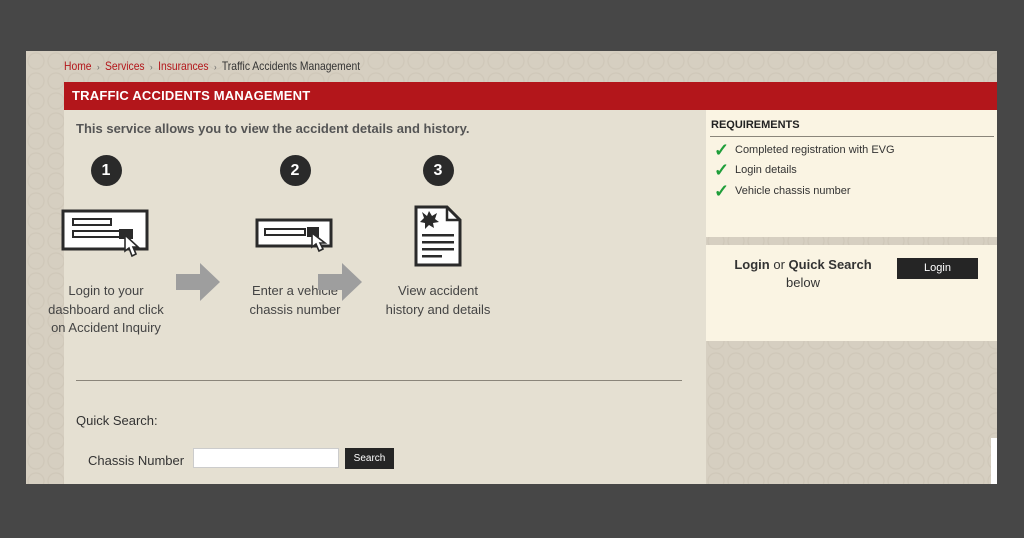  What do you see at coordinates (291, 66) in the screenshot?
I see `breadcrumb-current: Traffic Accidents Management` at bounding box center [291, 66].